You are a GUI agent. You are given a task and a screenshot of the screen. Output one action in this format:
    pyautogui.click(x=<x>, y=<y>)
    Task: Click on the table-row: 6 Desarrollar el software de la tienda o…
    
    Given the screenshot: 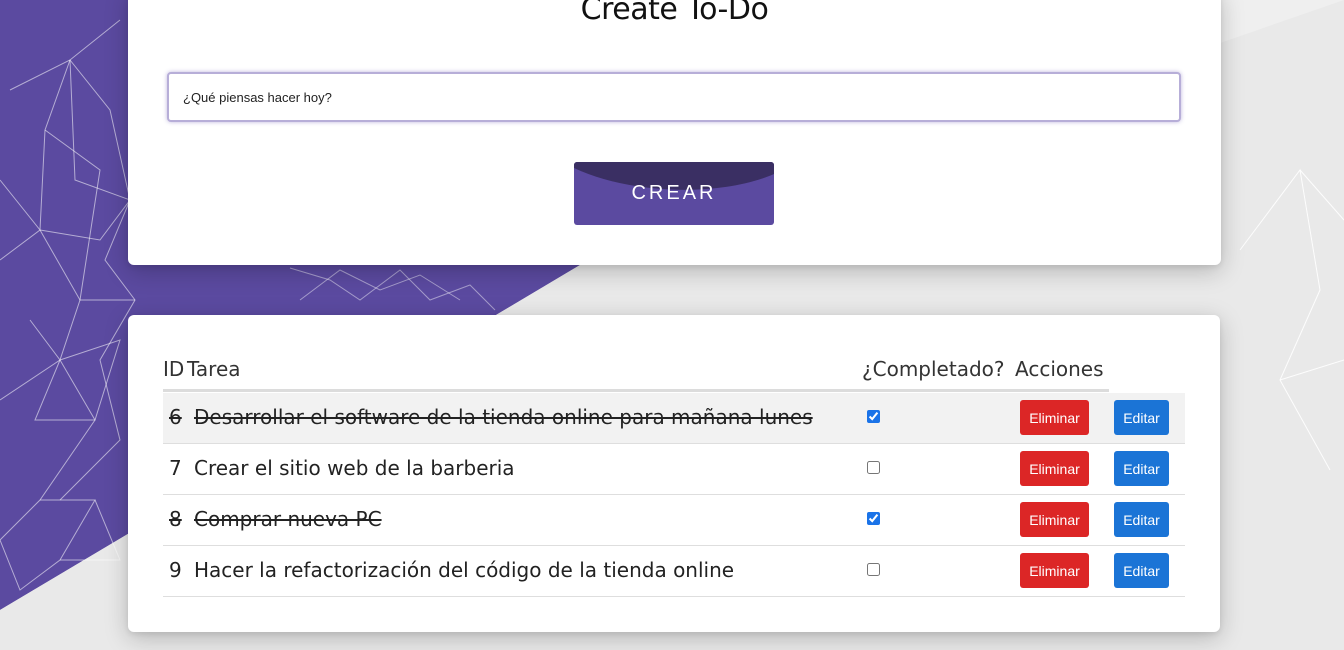 What is the action you would take?
    pyautogui.click(x=674, y=418)
    